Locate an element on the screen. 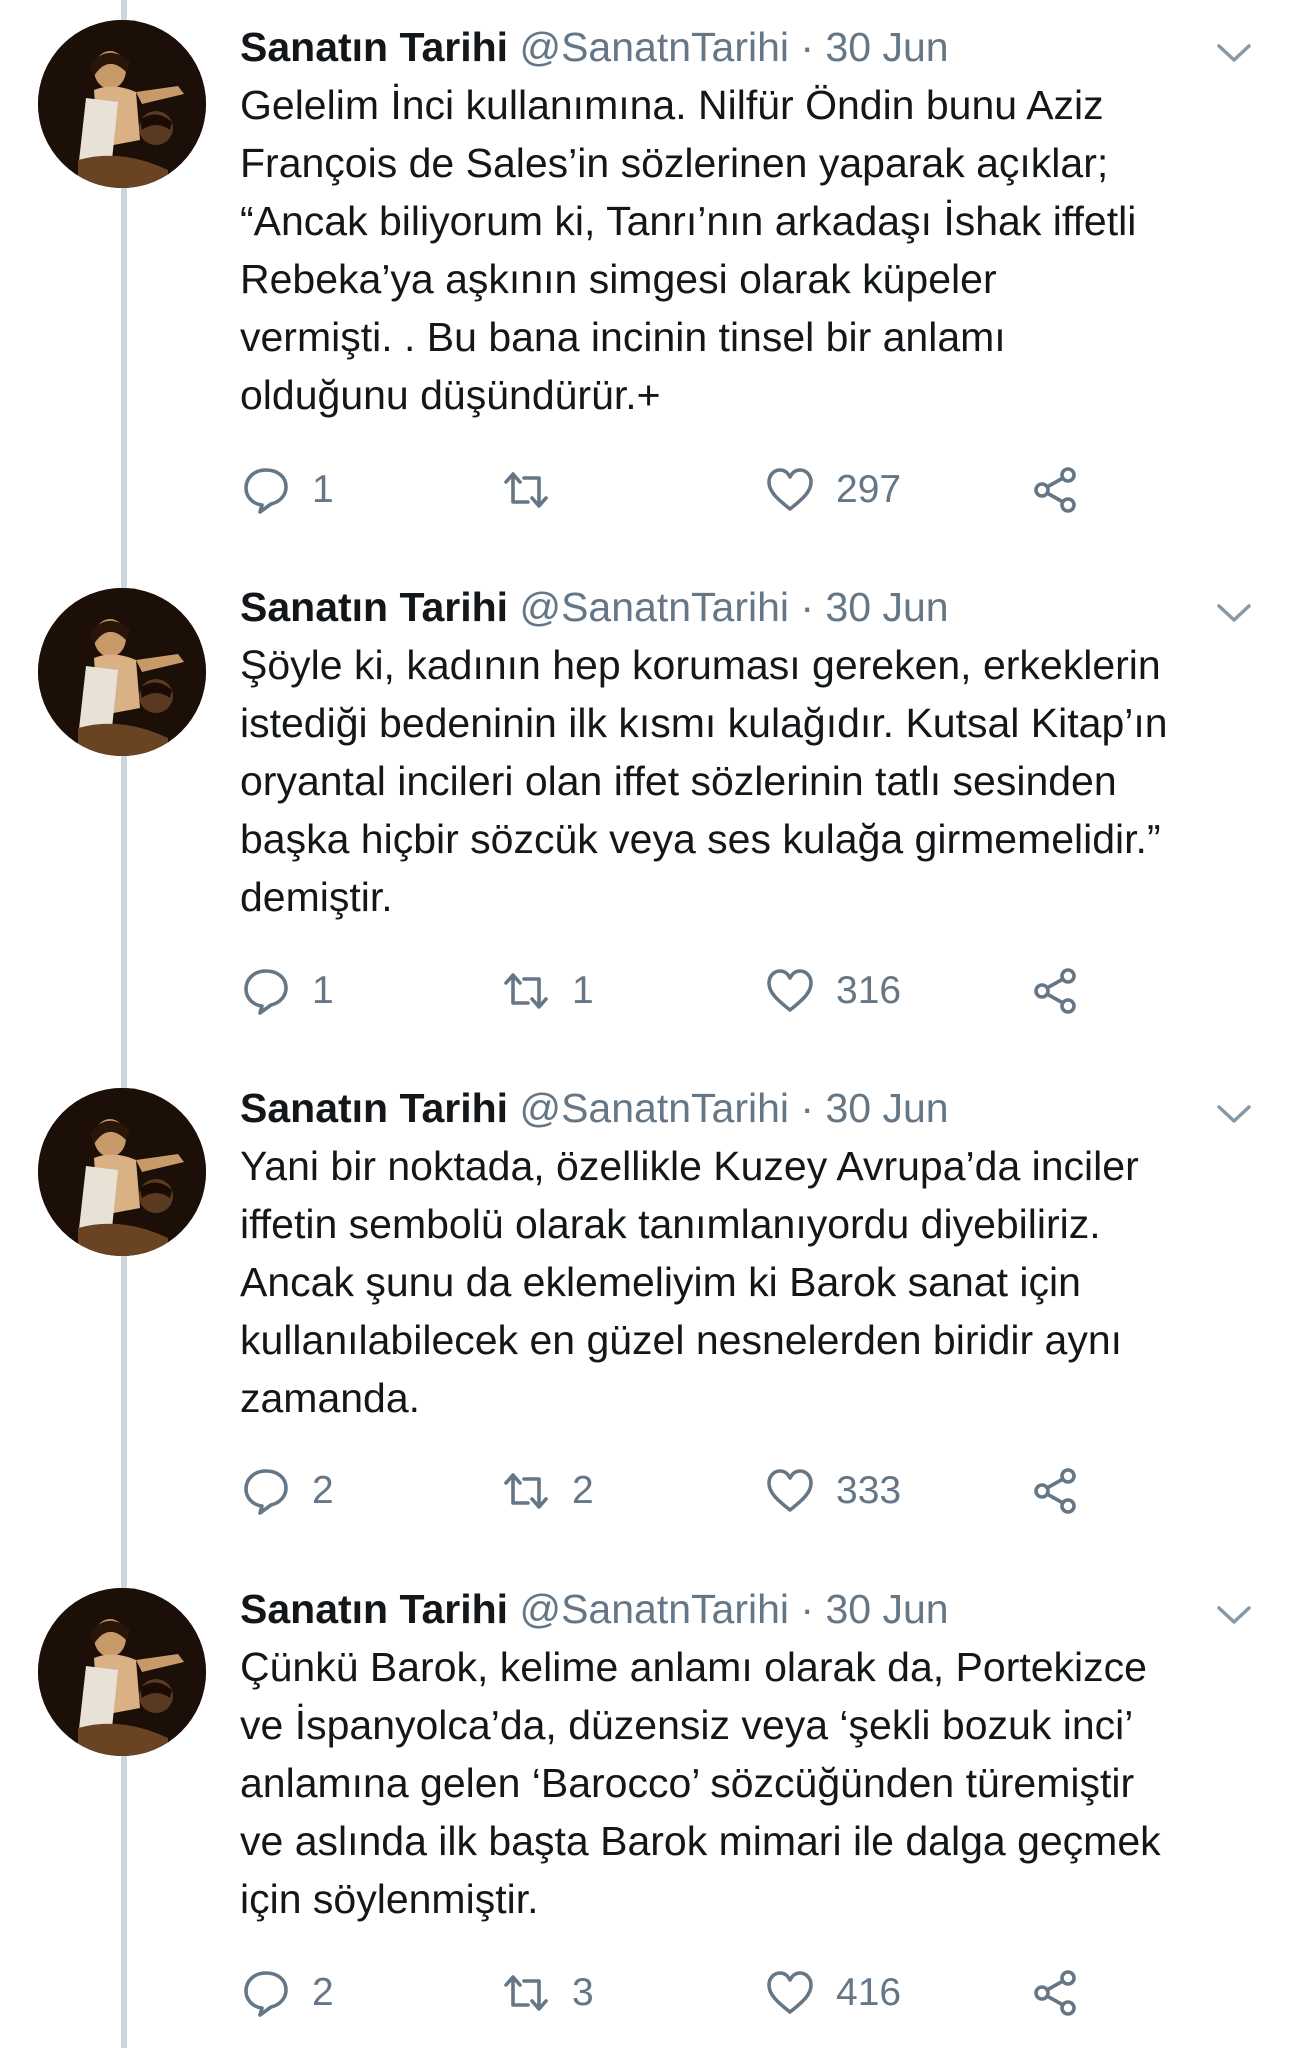 The height and width of the screenshot is (2048, 1295). reply-button: 1 is located at coordinates (287, 991).